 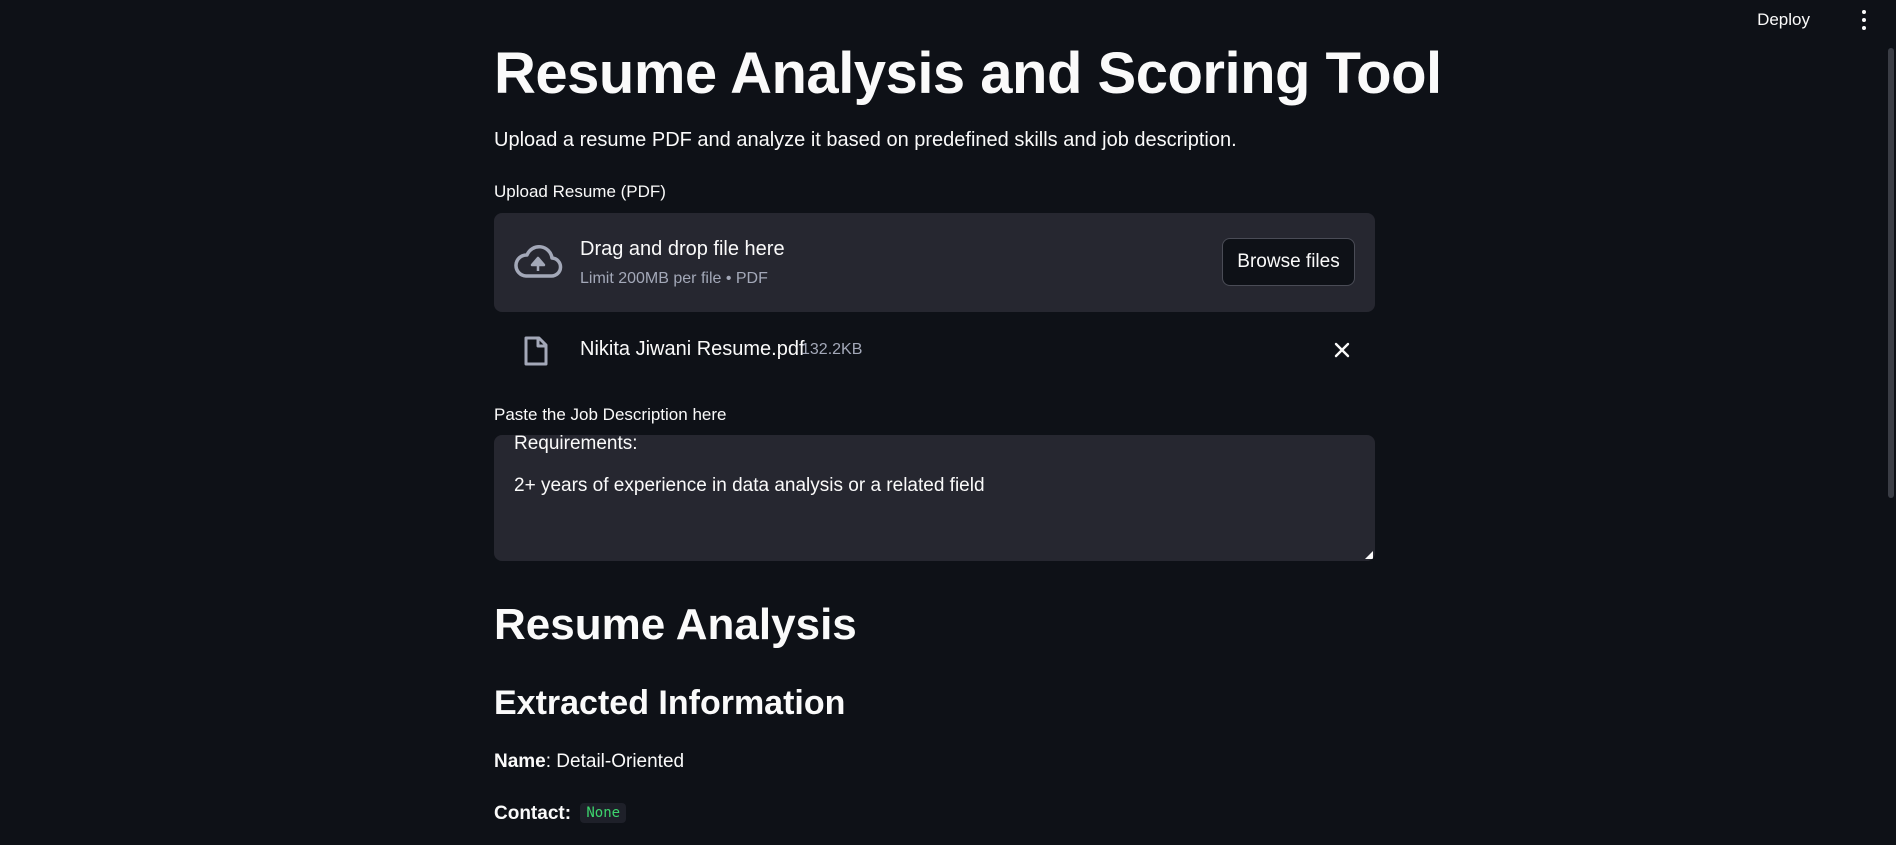 I want to click on name-value: : Detail-Oriented, so click(x=615, y=761).